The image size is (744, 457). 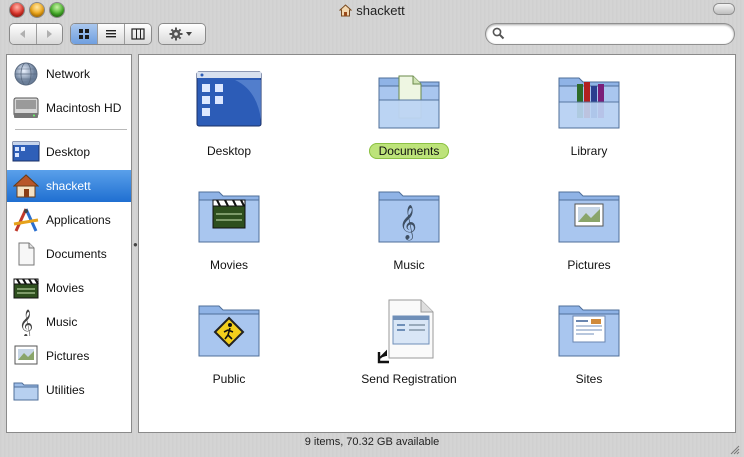 I want to click on sidebar-item-shackett: shackett, so click(x=69, y=186).